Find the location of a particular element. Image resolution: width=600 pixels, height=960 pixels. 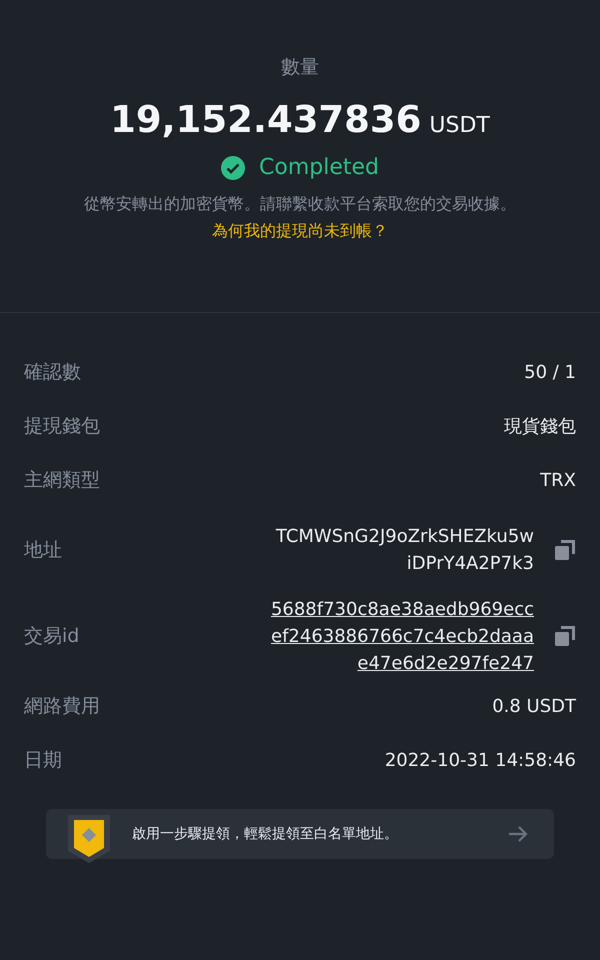

detail-value: 50 / 1 is located at coordinates (550, 372).